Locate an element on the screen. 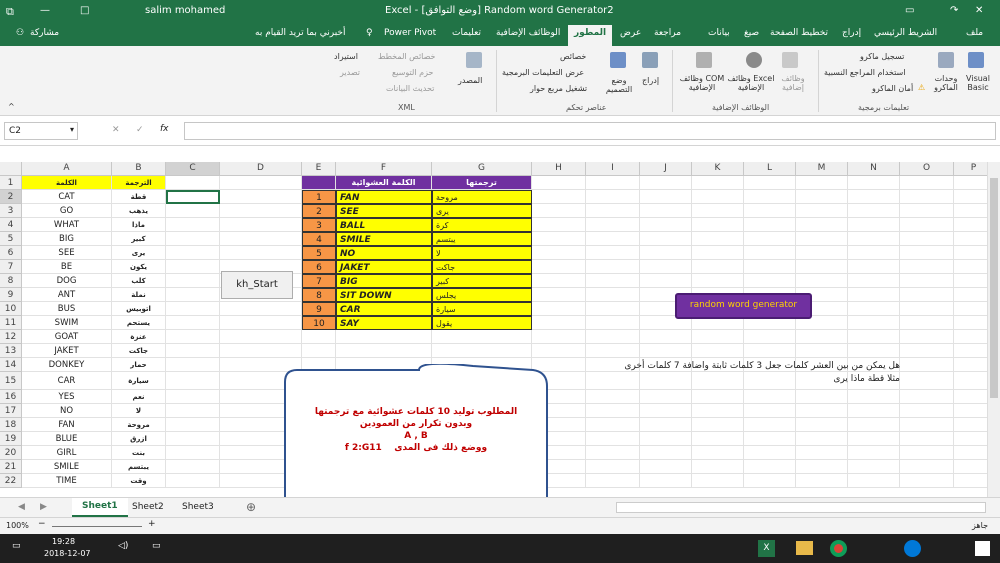  translation-cell: بنت is located at coordinates (139, 453).